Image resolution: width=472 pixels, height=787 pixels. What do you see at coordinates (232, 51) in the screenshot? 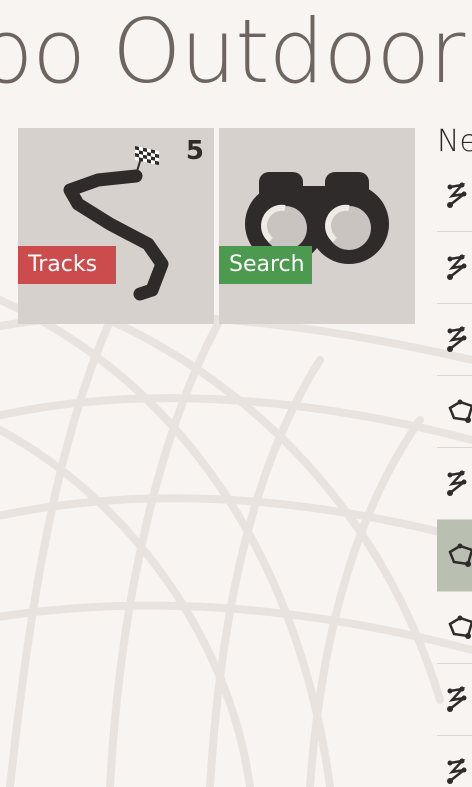
I see `app-title: loo Outdoor` at bounding box center [232, 51].